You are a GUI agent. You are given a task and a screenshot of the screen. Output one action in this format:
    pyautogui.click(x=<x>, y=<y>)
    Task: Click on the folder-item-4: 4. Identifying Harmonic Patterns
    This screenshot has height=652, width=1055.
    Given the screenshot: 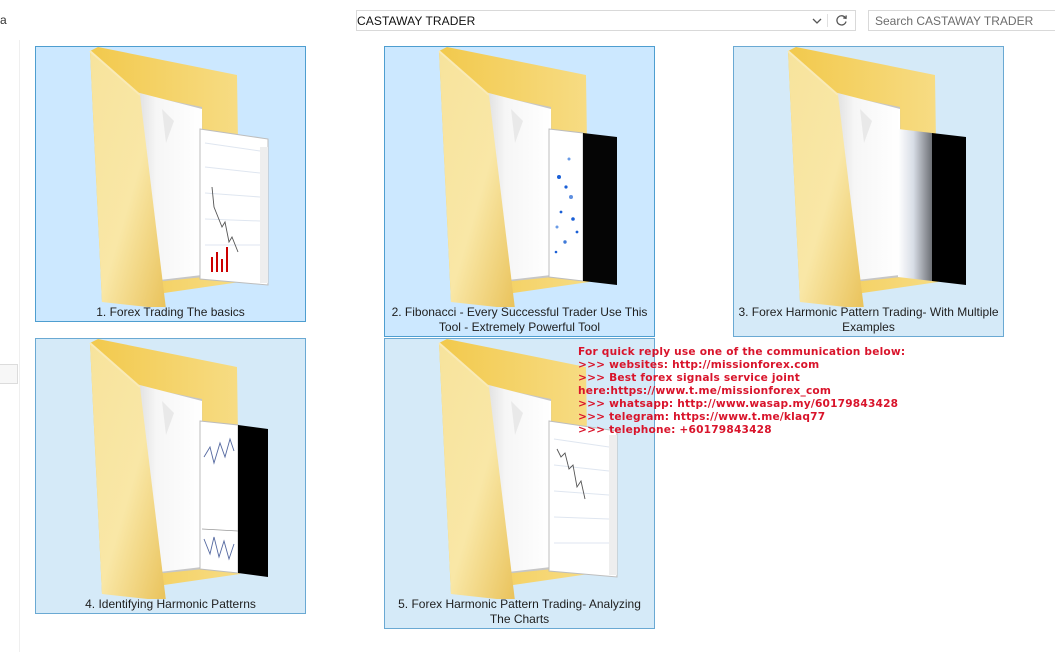 What is the action you would take?
    pyautogui.click(x=170, y=476)
    